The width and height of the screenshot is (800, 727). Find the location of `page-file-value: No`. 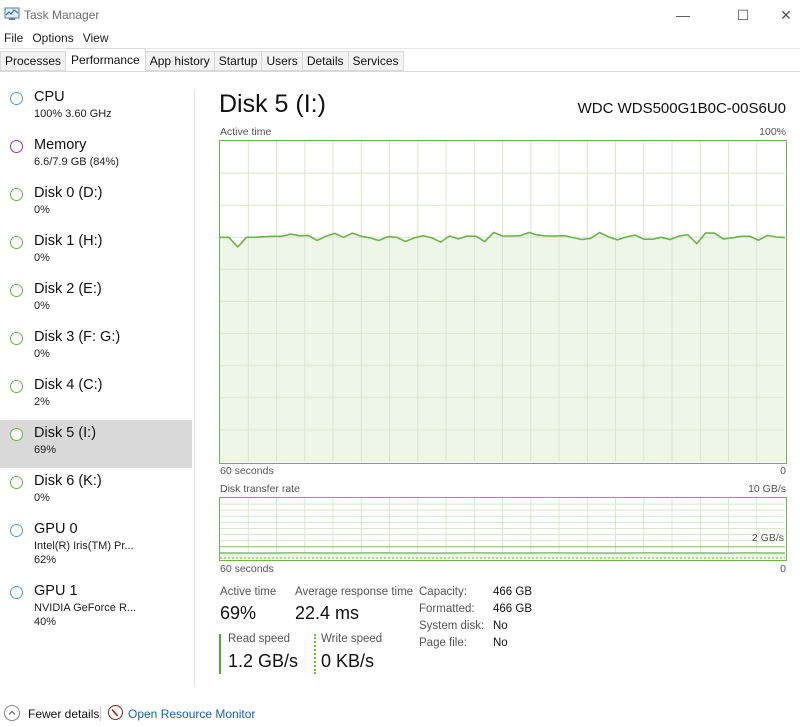

page-file-value: No is located at coordinates (500, 643).